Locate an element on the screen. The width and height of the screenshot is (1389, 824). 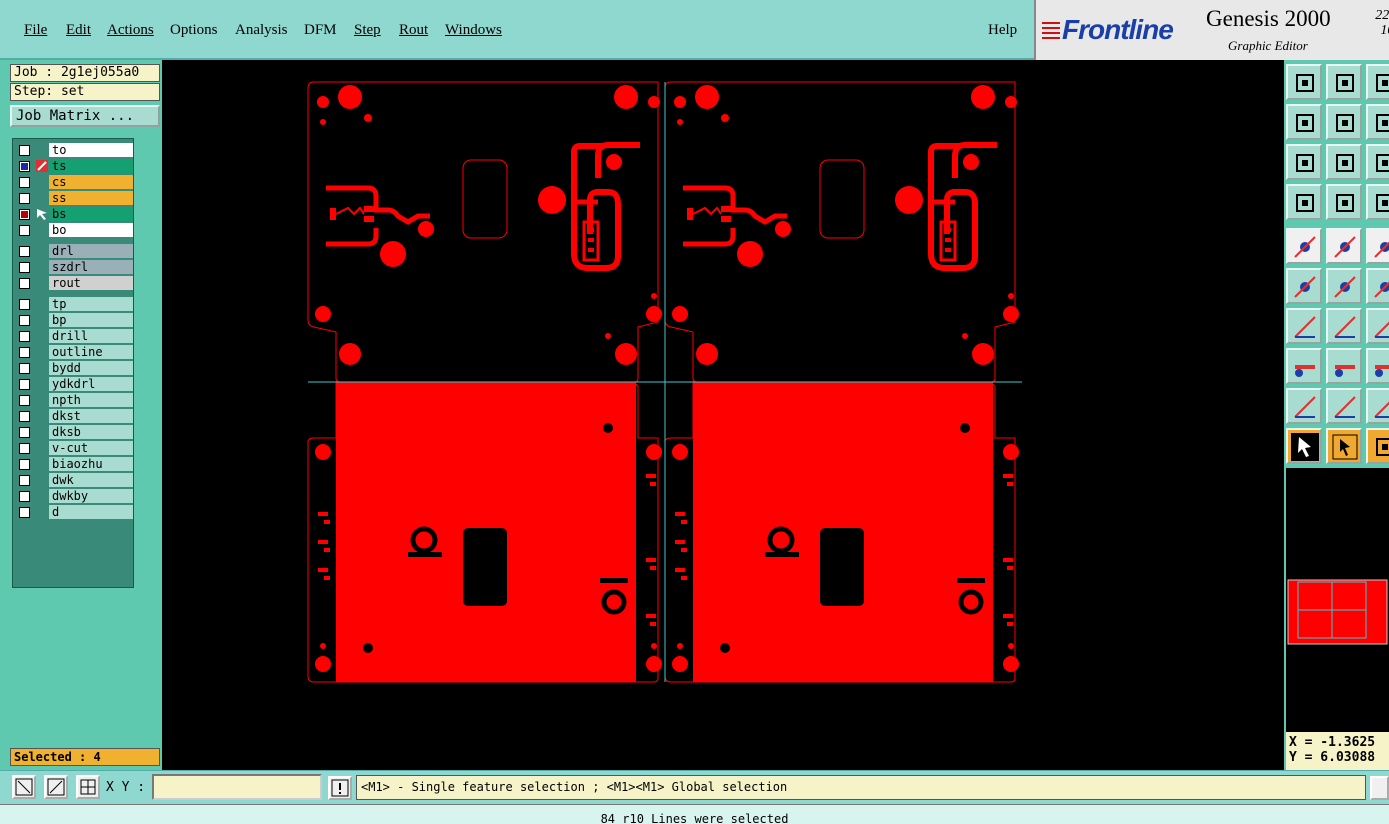
layer-name: tp is located at coordinates (91, 304).